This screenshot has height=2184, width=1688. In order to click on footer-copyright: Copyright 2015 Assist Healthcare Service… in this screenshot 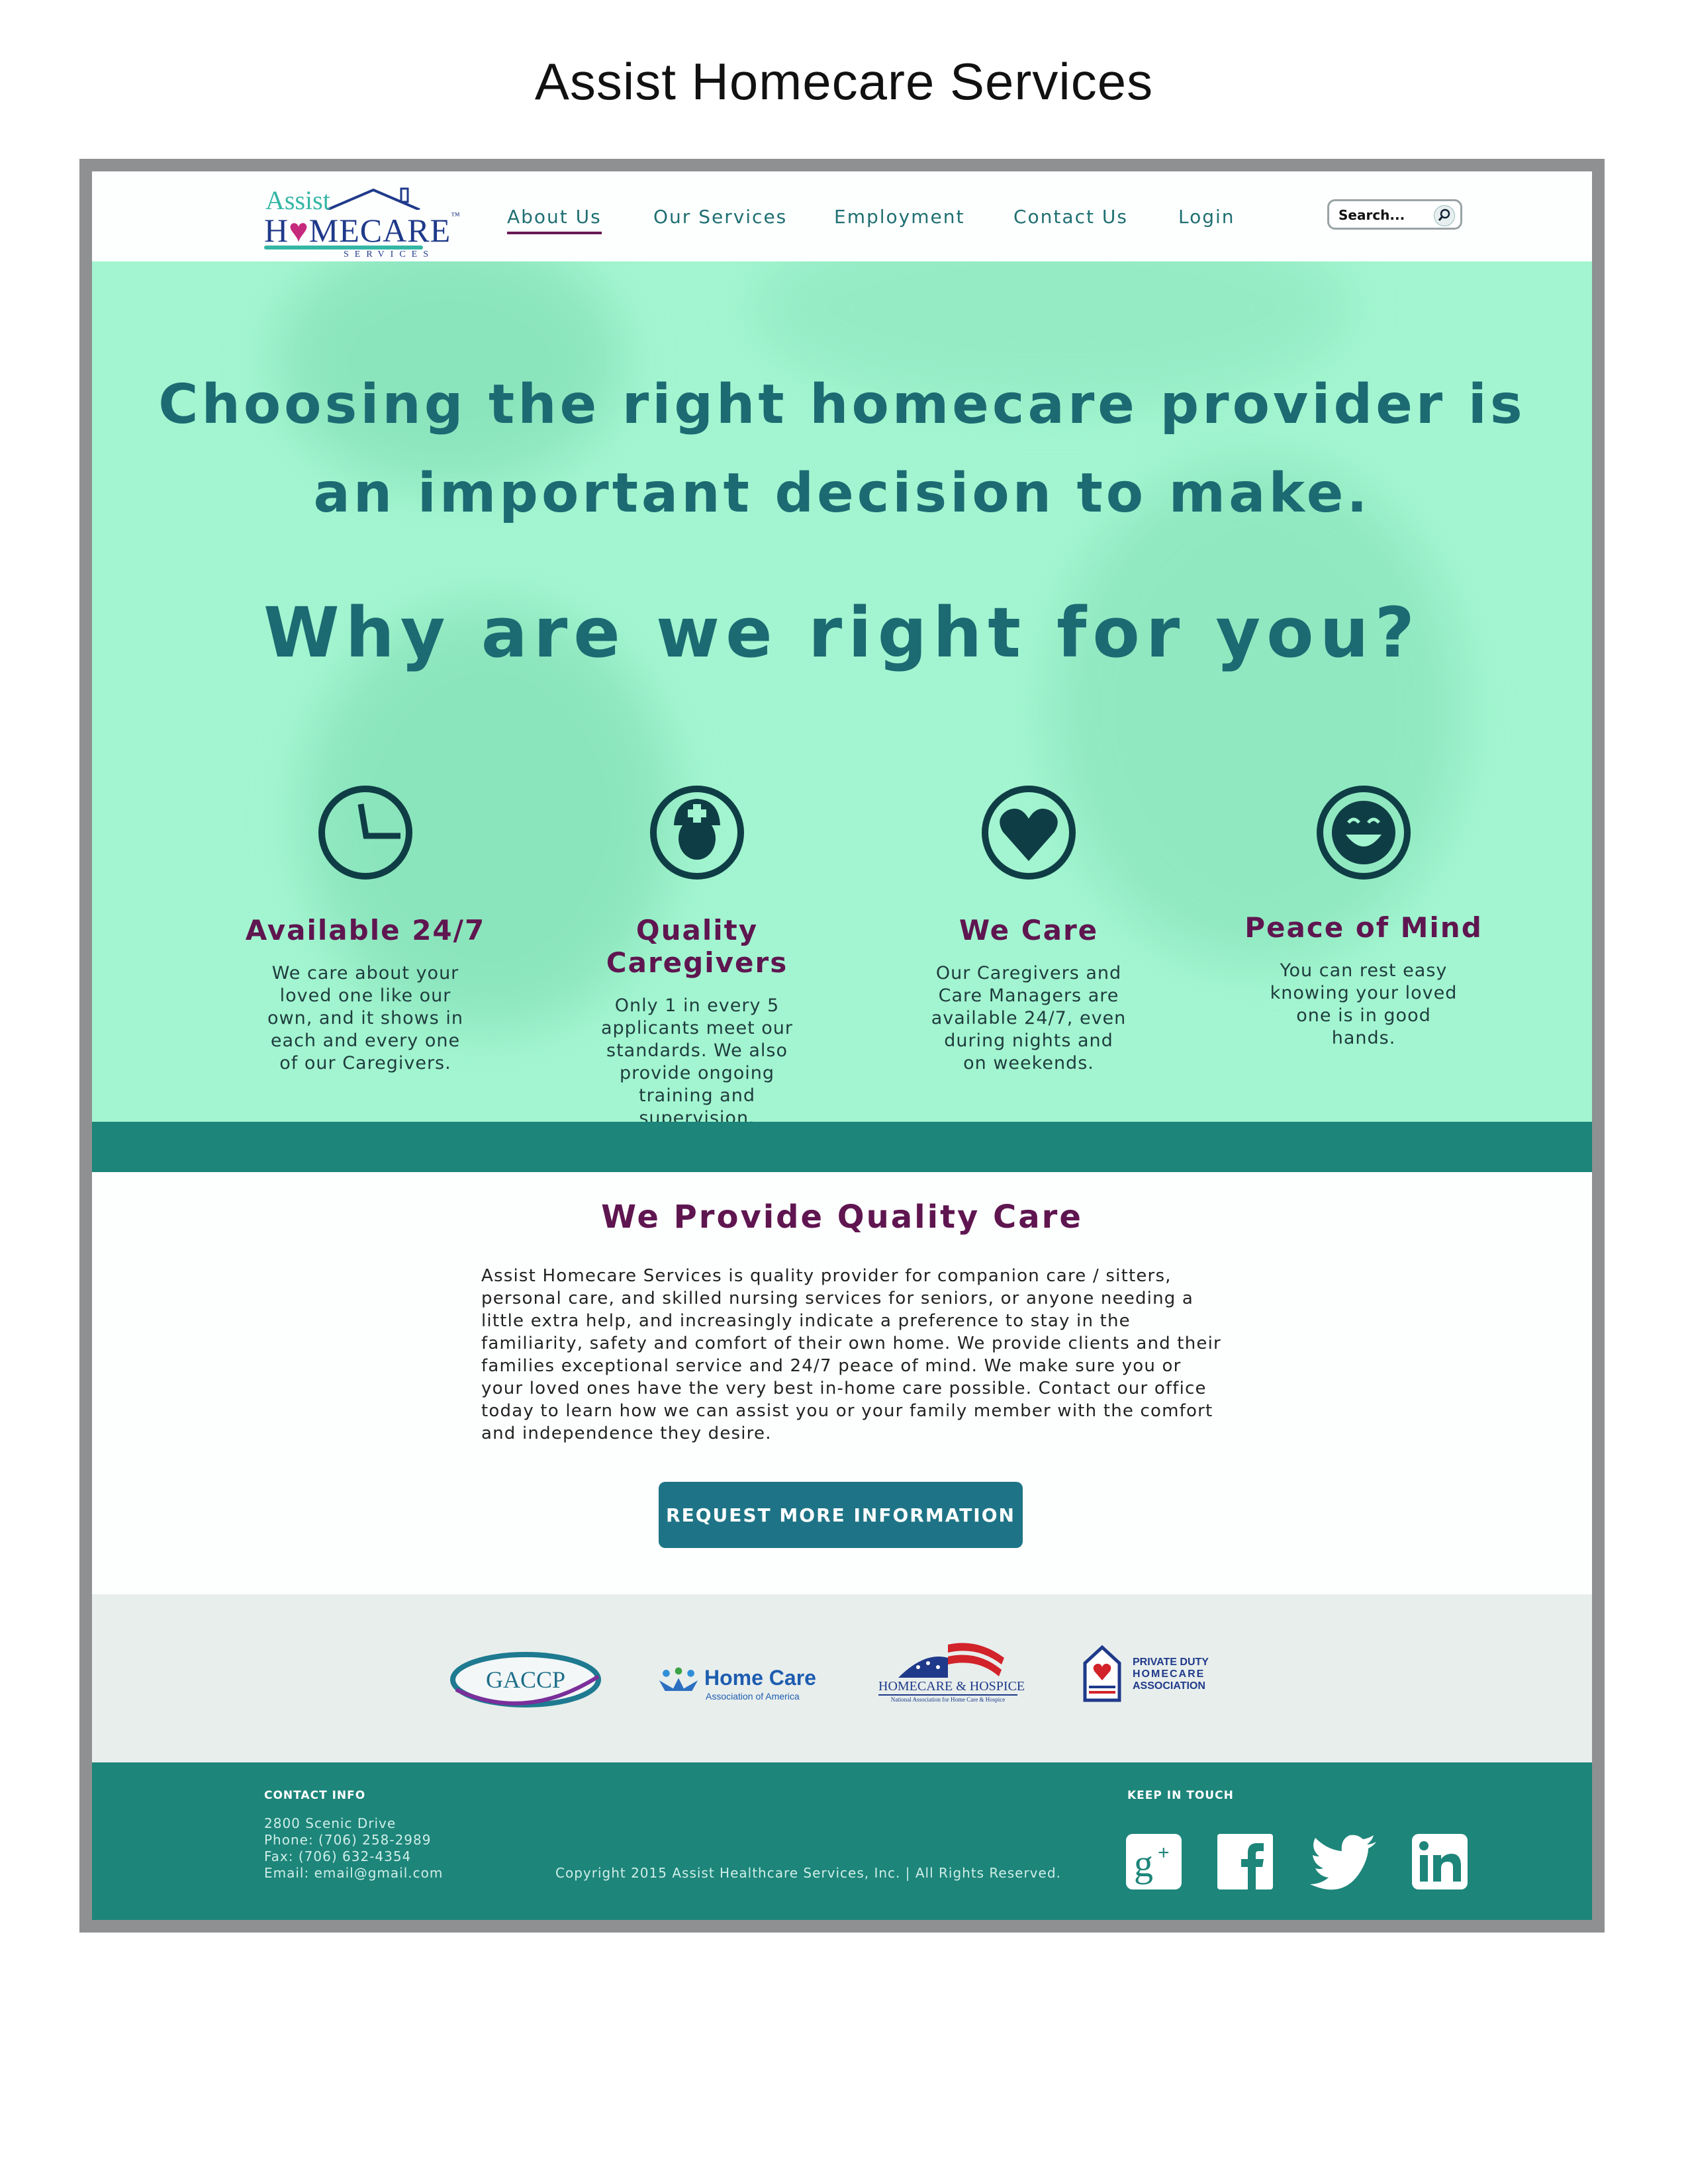, I will do `click(808, 1873)`.